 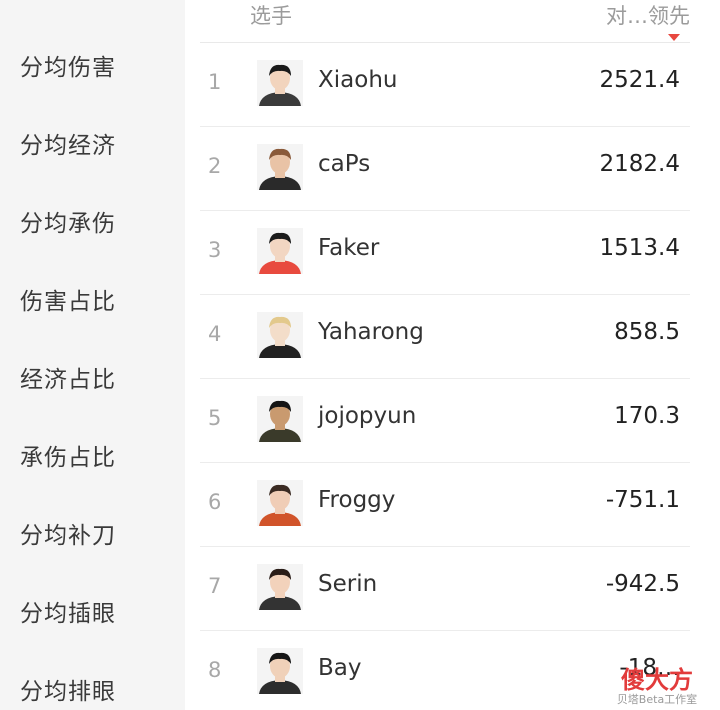 What do you see at coordinates (215, 418) in the screenshot?
I see `rank-number: 5` at bounding box center [215, 418].